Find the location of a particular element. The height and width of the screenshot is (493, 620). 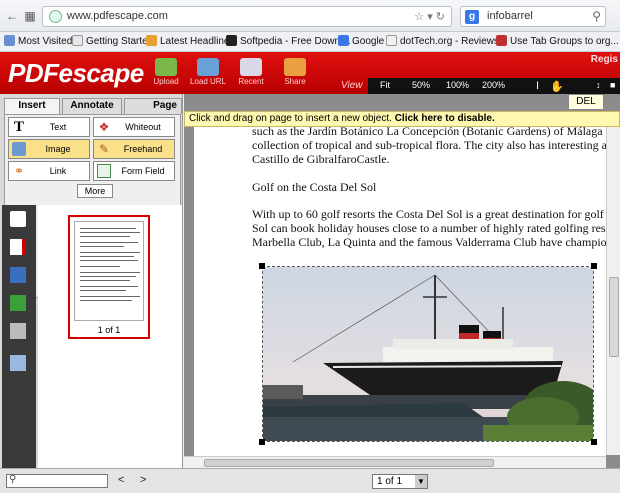

text-tool-button: T Text is located at coordinates (49, 127).